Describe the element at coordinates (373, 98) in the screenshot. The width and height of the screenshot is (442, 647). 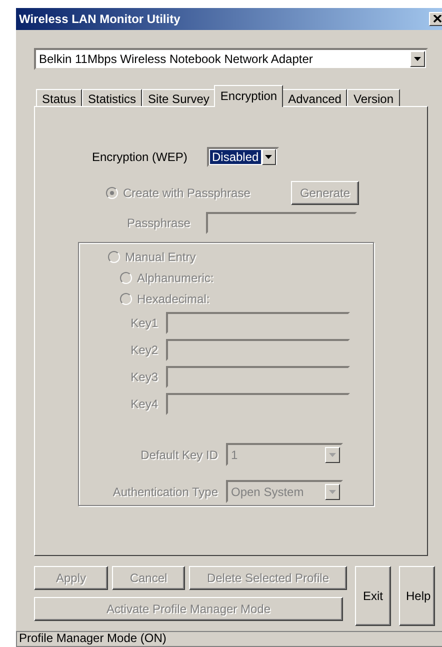
I see `tab: Version` at that location.